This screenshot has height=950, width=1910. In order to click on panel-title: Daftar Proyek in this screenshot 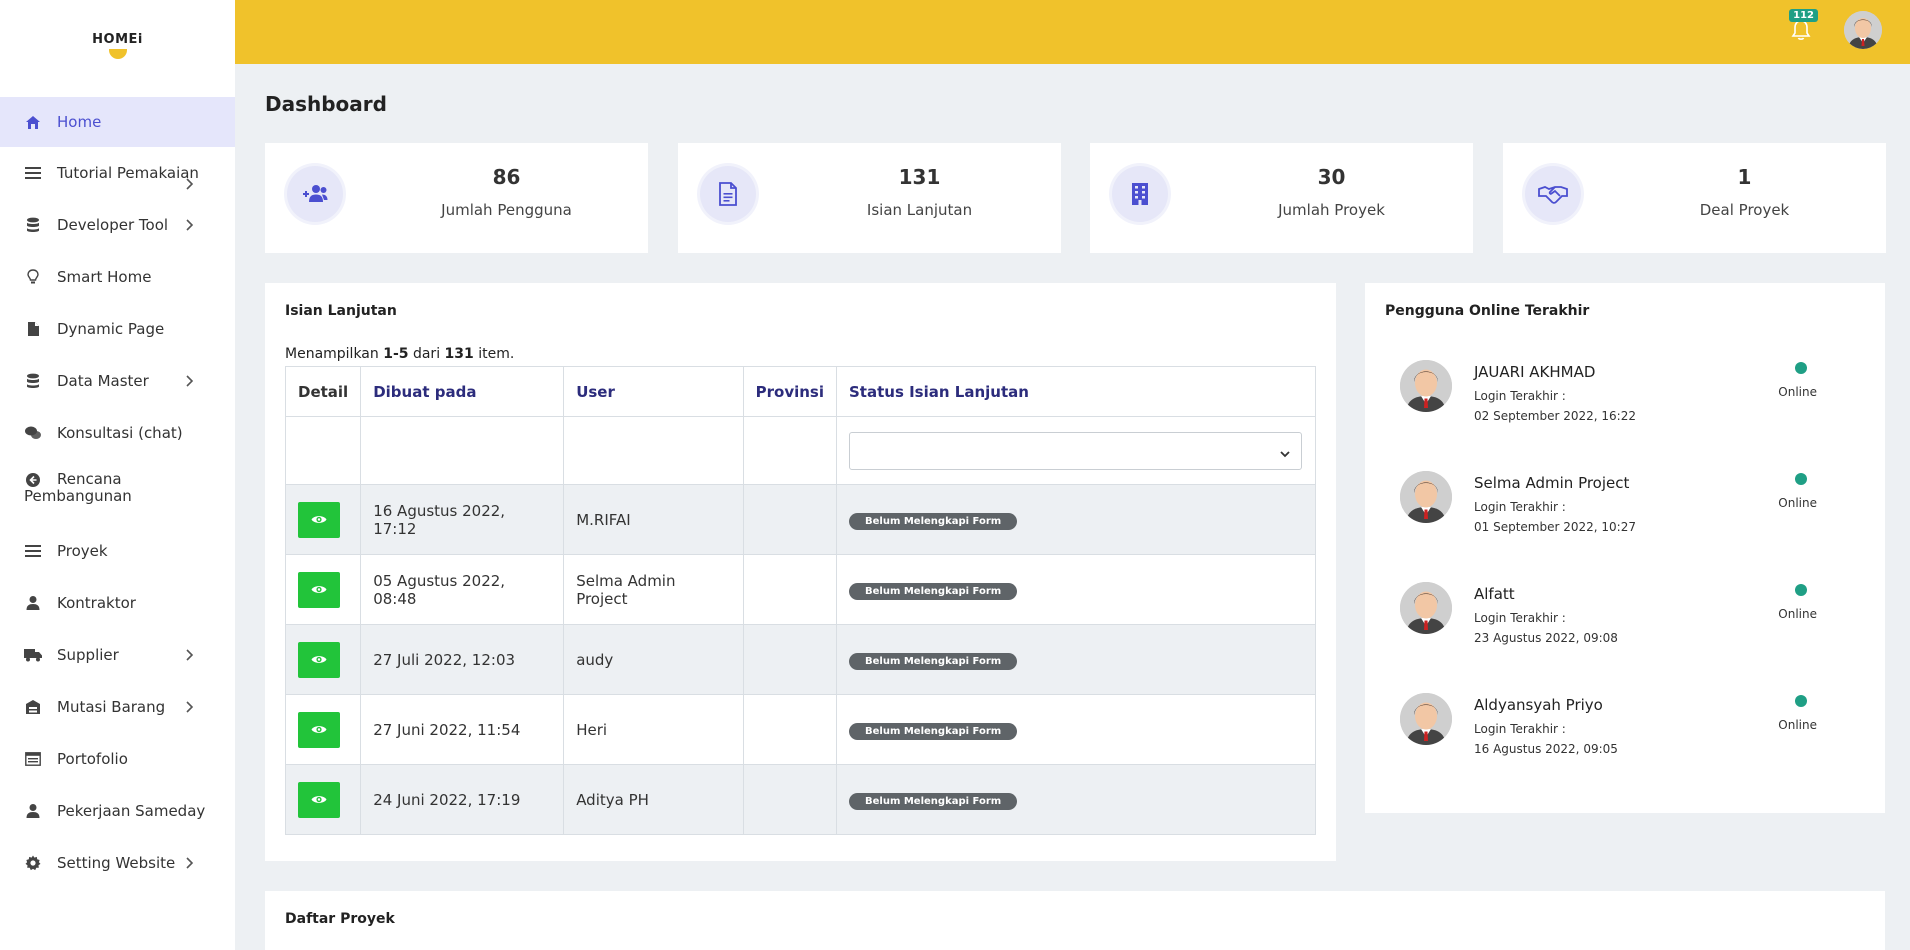, I will do `click(340, 919)`.